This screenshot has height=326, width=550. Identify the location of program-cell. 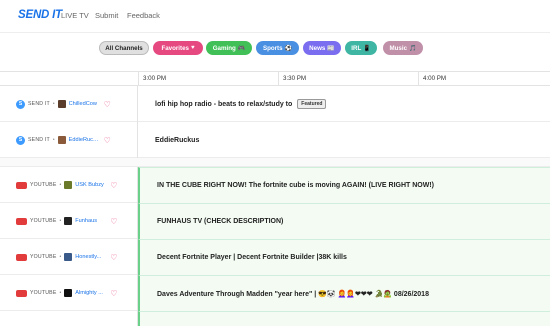
(344, 318).